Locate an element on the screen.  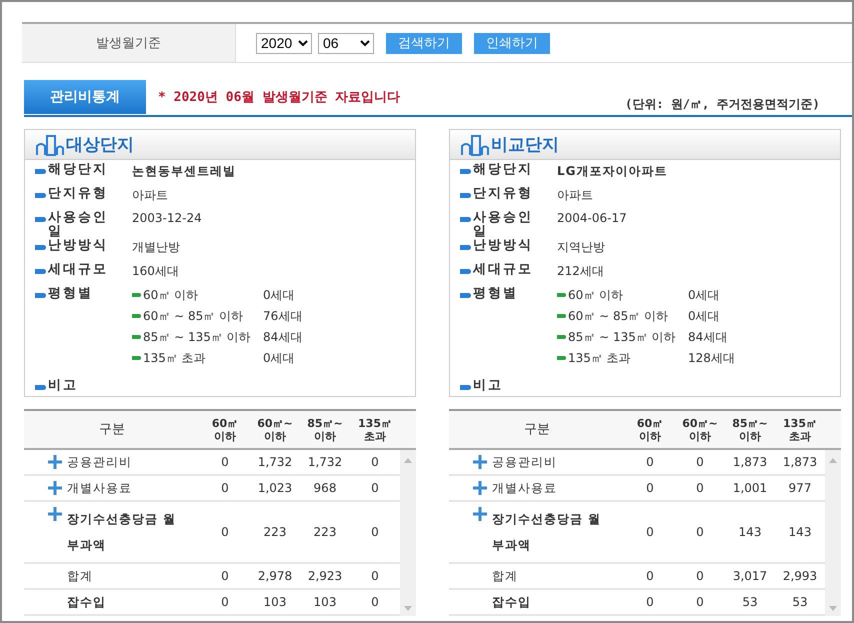
table-cell-text: 103 is located at coordinates (275, 602).